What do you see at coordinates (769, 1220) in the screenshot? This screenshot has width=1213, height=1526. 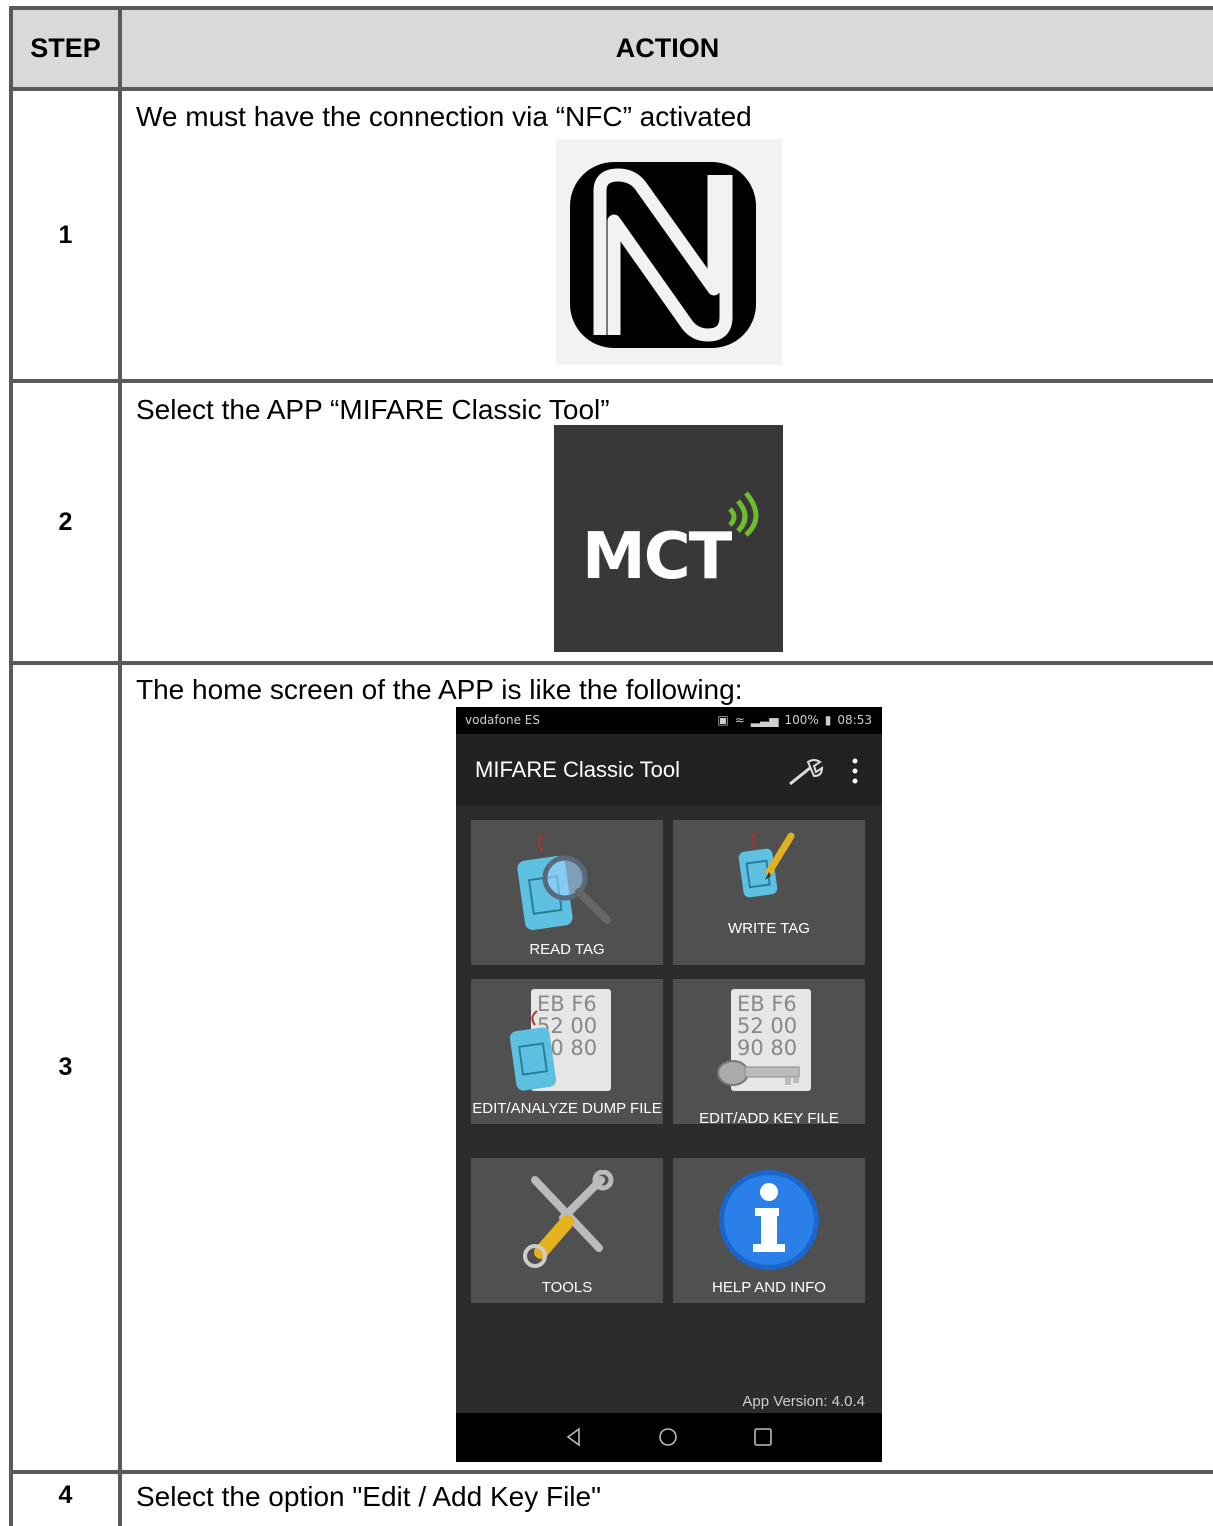 I see `info-icon` at bounding box center [769, 1220].